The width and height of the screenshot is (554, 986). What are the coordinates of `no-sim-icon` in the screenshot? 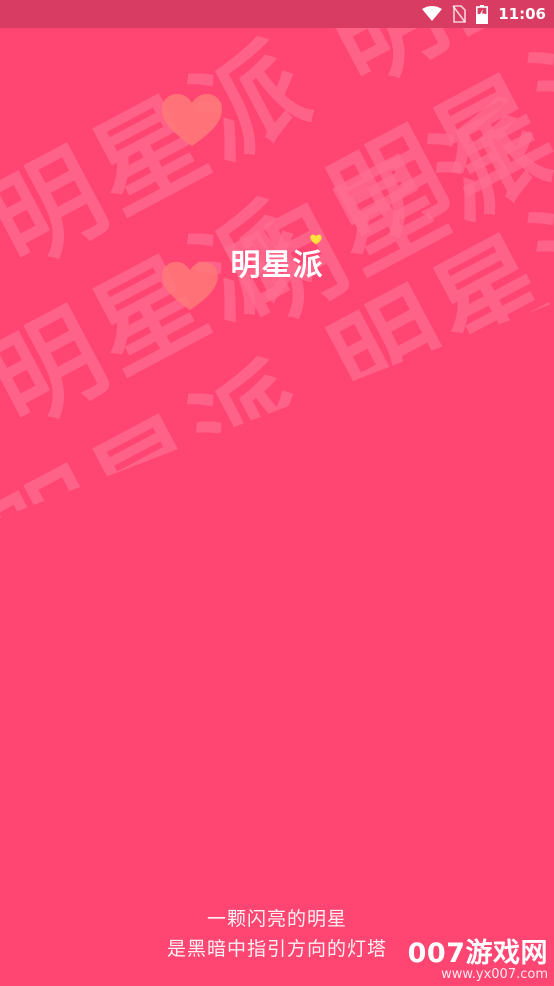 It's located at (459, 14).